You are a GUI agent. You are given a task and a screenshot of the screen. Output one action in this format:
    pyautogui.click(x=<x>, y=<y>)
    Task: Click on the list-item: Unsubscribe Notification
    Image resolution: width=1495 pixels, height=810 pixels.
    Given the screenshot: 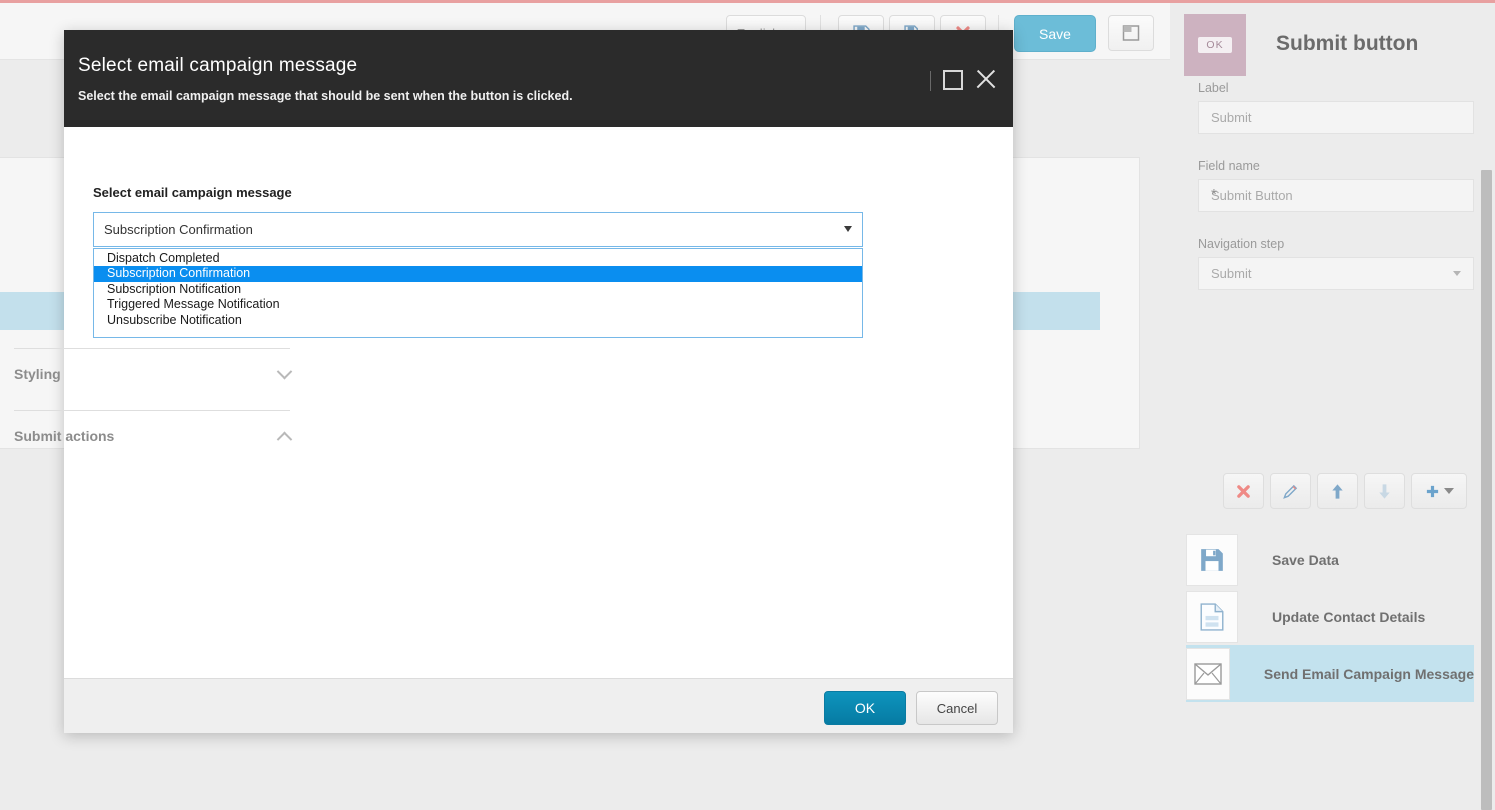 What is the action you would take?
    pyautogui.click(x=478, y=320)
    